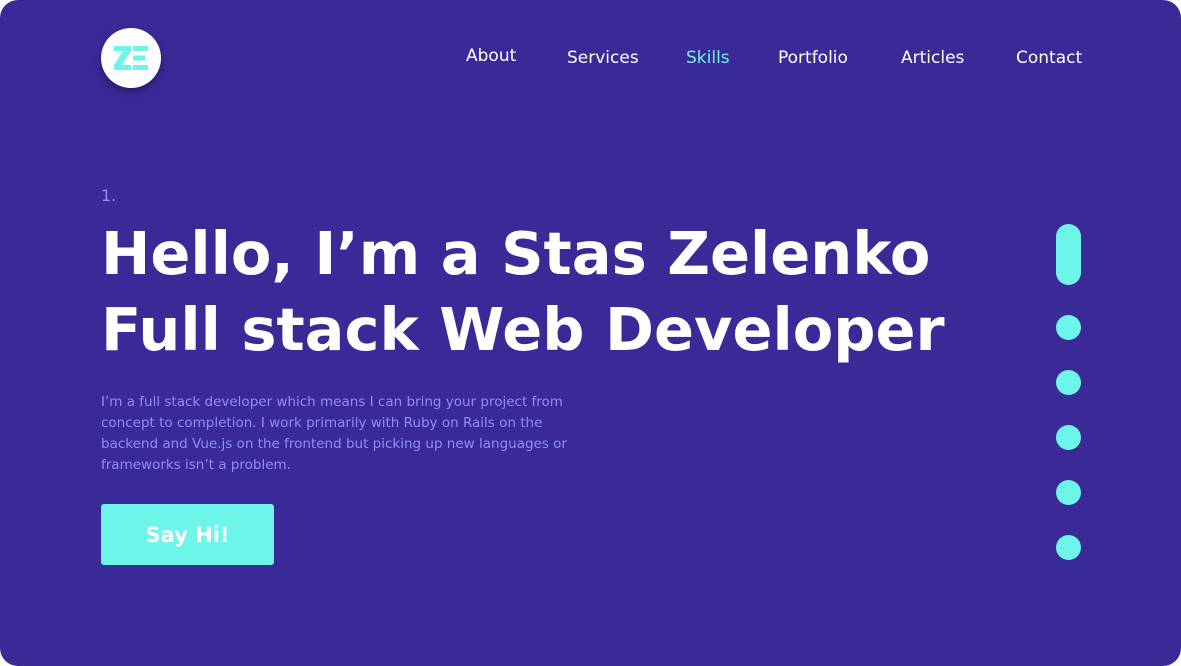 Image resolution: width=1181 pixels, height=666 pixels. Describe the element at coordinates (109, 195) in the screenshot. I see `section-number: 1.` at that location.